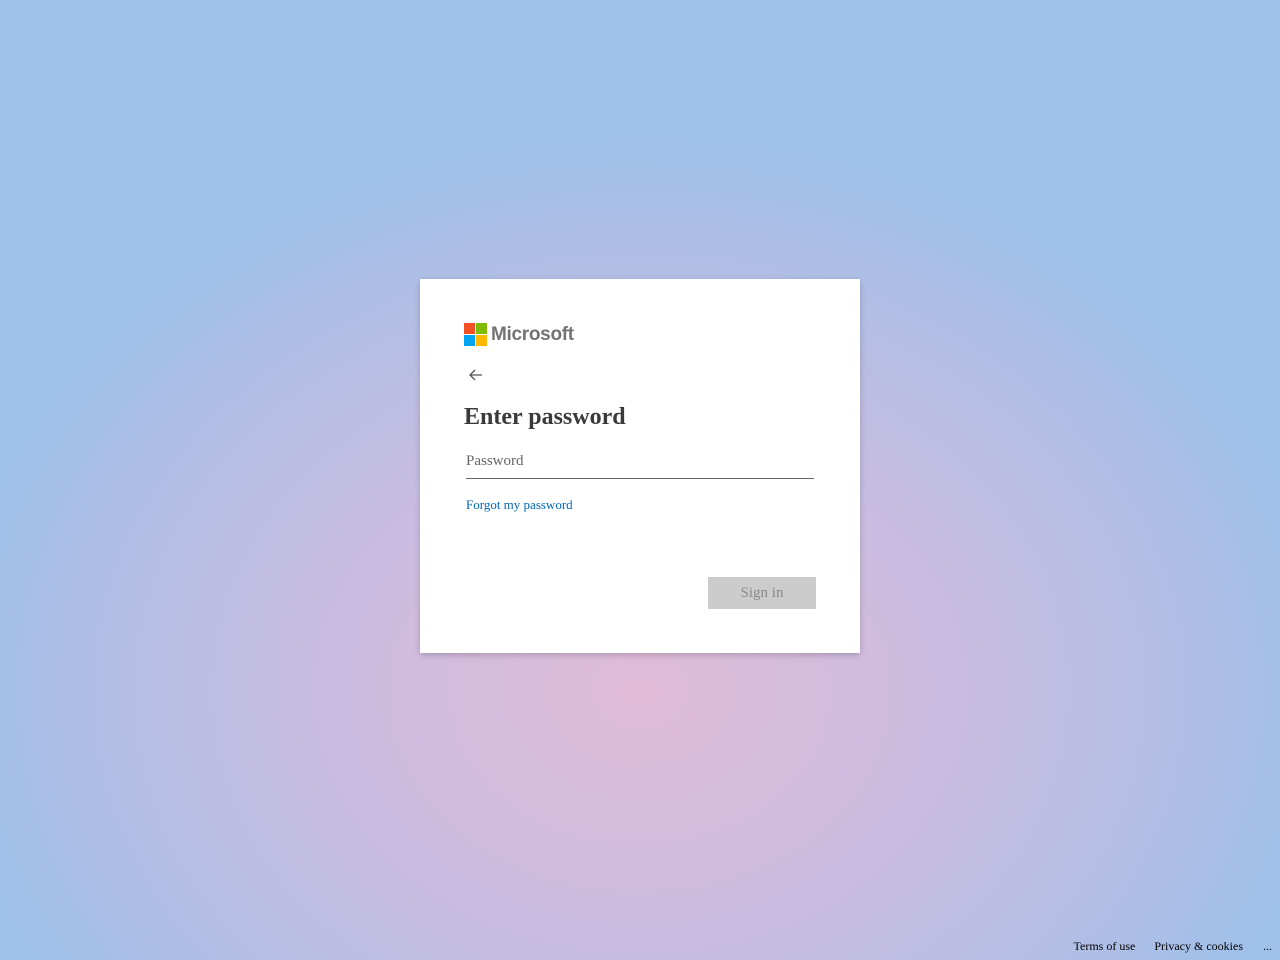 The height and width of the screenshot is (960, 1280). I want to click on arrow-left-icon, so click(475, 375).